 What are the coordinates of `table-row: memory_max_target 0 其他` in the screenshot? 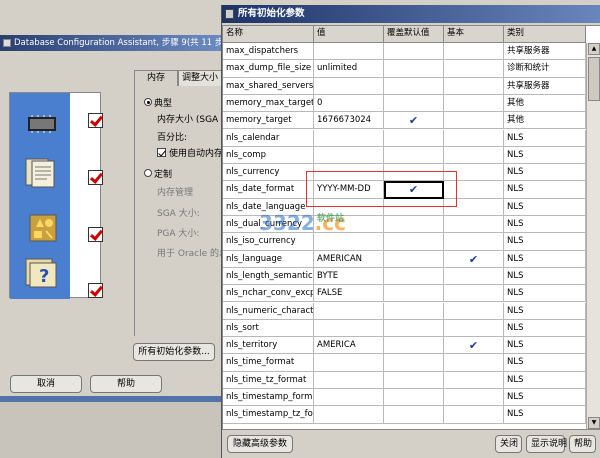 It's located at (411, 103).